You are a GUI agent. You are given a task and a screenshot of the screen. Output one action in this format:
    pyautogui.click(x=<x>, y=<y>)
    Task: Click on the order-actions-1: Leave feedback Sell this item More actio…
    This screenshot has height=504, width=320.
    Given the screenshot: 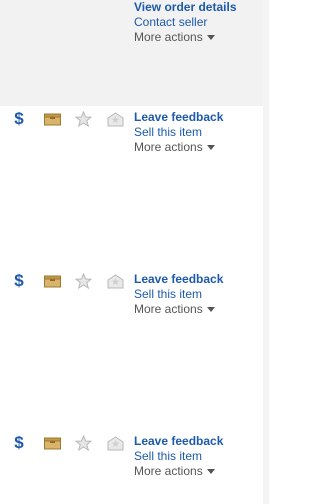 What is the action you would take?
    pyautogui.click(x=198, y=132)
    